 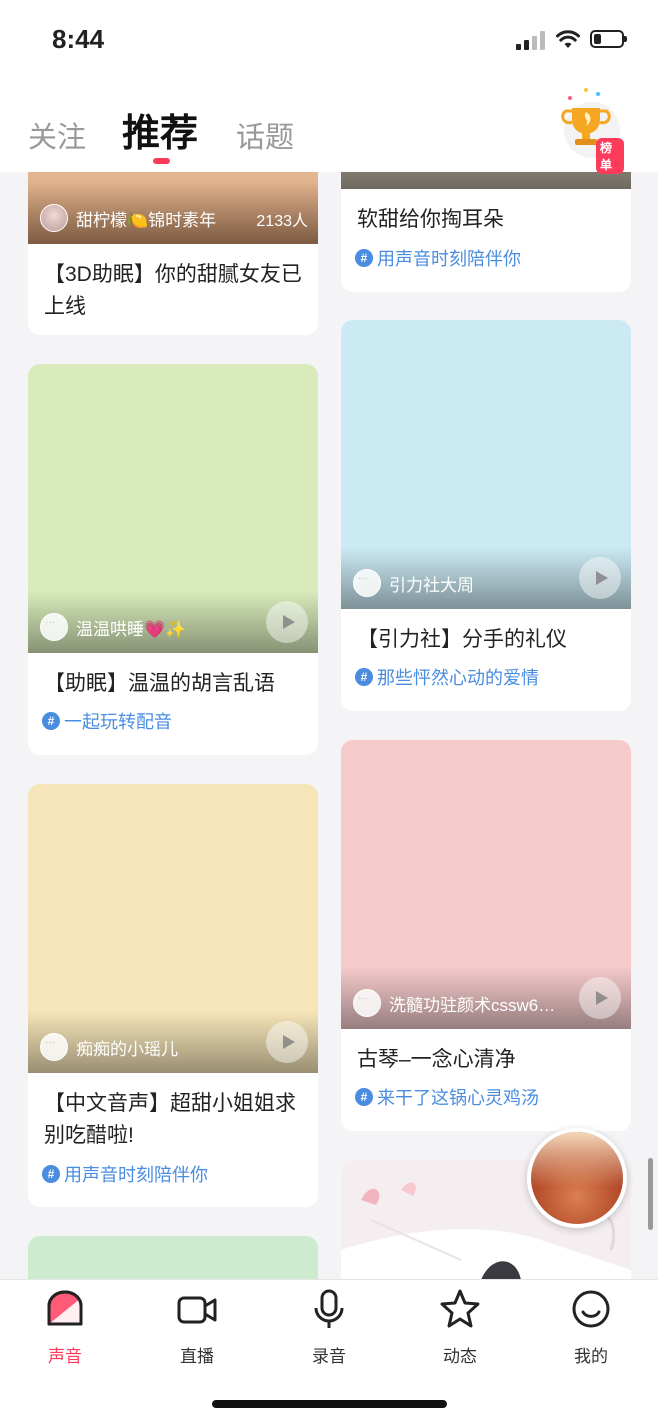 I want to click on card-title: 【引力社】分手的礼仪, so click(x=488, y=640).